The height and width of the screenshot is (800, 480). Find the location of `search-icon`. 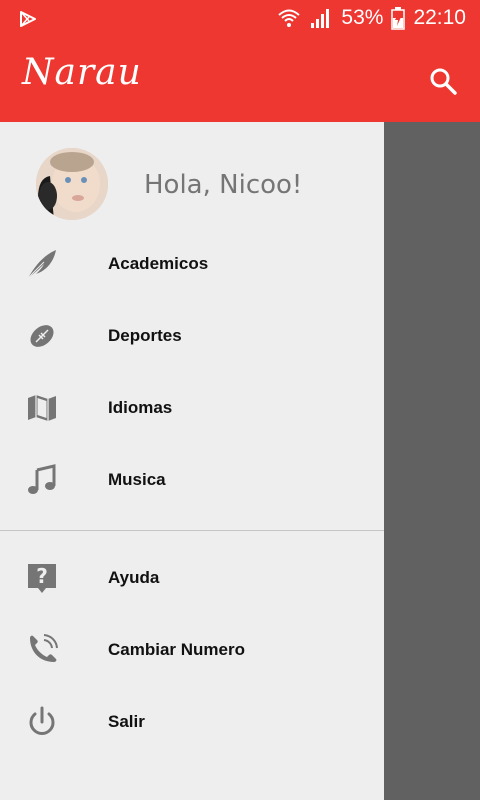

search-icon is located at coordinates (443, 81).